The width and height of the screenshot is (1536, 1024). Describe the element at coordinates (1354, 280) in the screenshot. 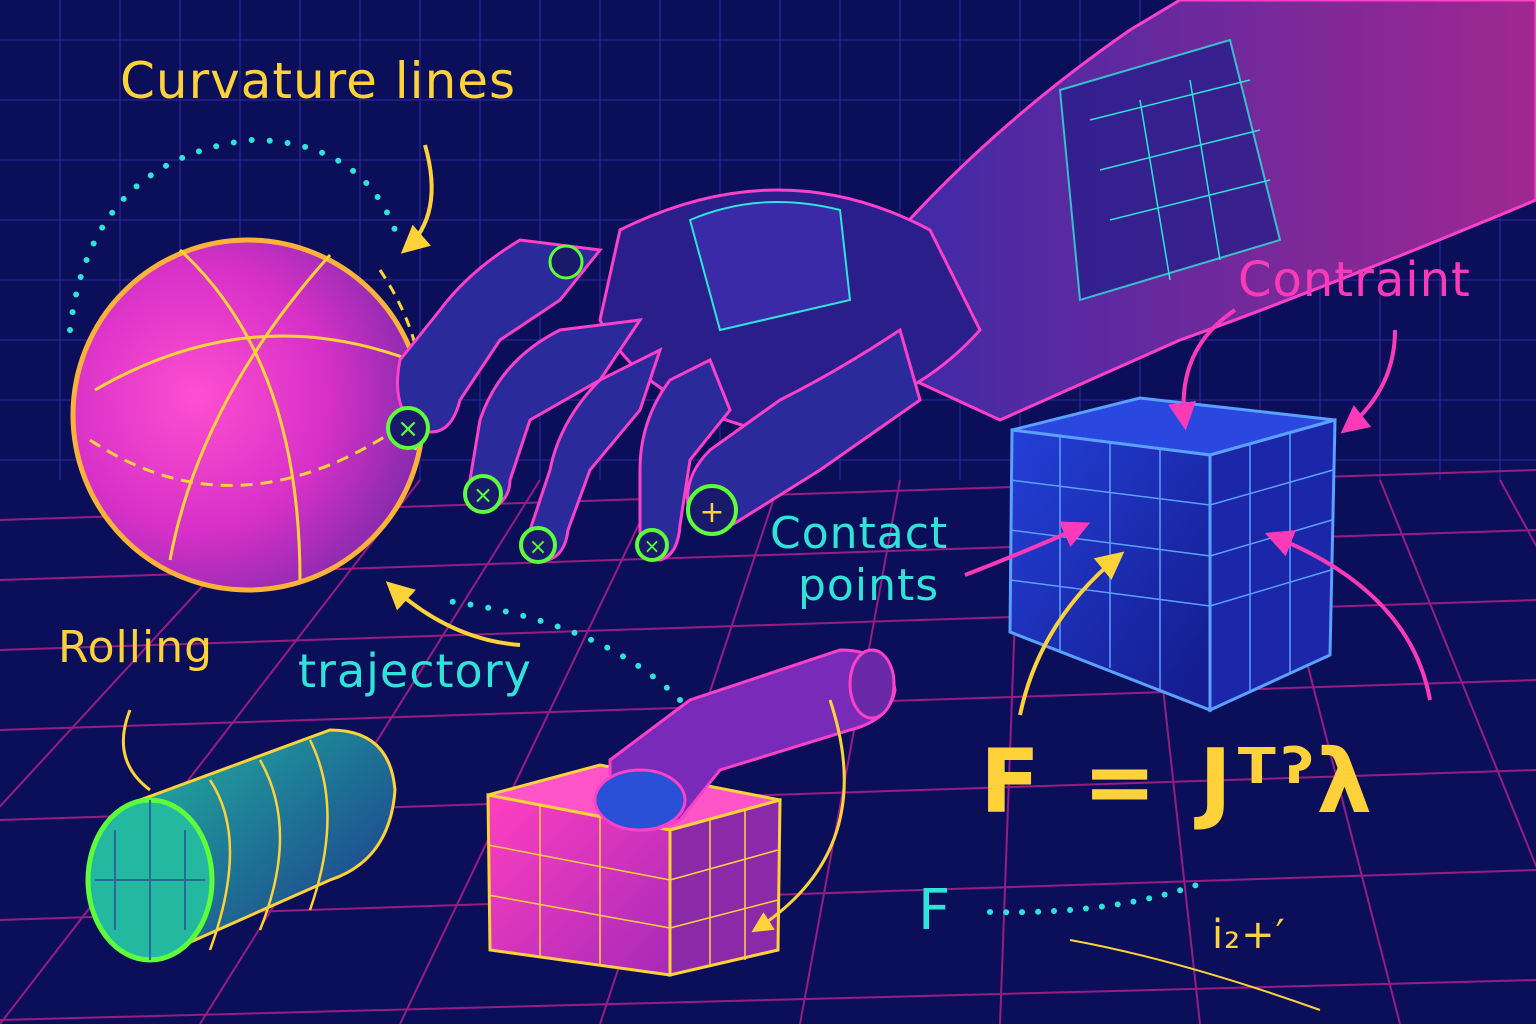

I see `constraint-label: Contraint` at that location.